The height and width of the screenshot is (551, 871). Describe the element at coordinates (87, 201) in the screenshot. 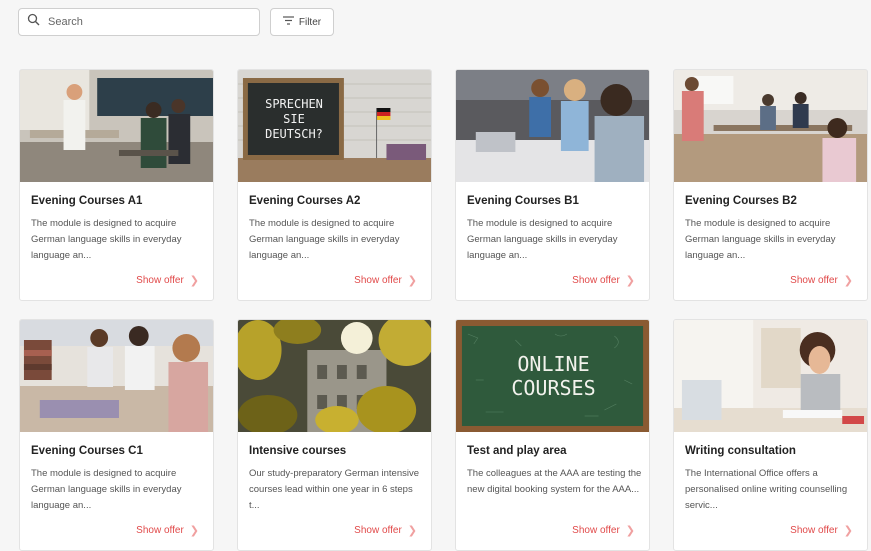

I see `course-title: Evening Courses A1` at that location.